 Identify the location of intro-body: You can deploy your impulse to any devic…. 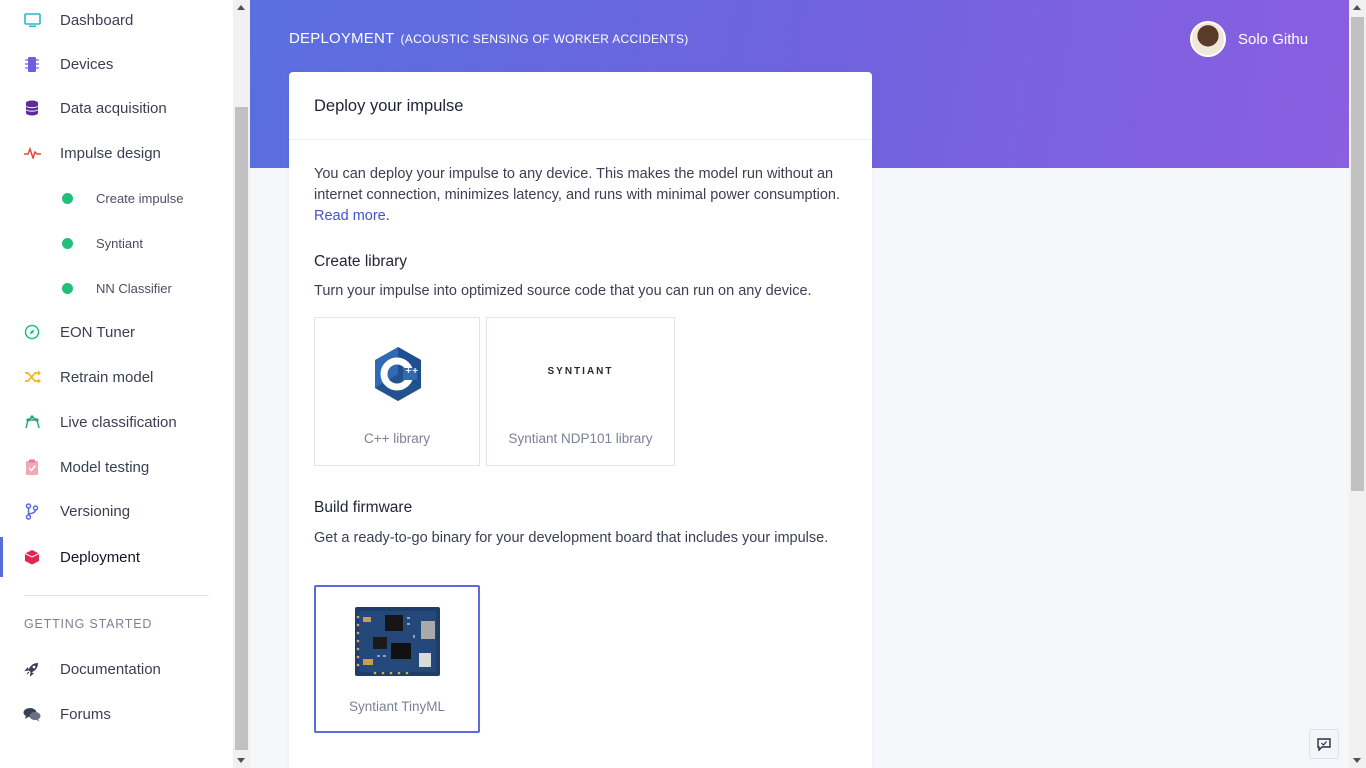
(577, 184).